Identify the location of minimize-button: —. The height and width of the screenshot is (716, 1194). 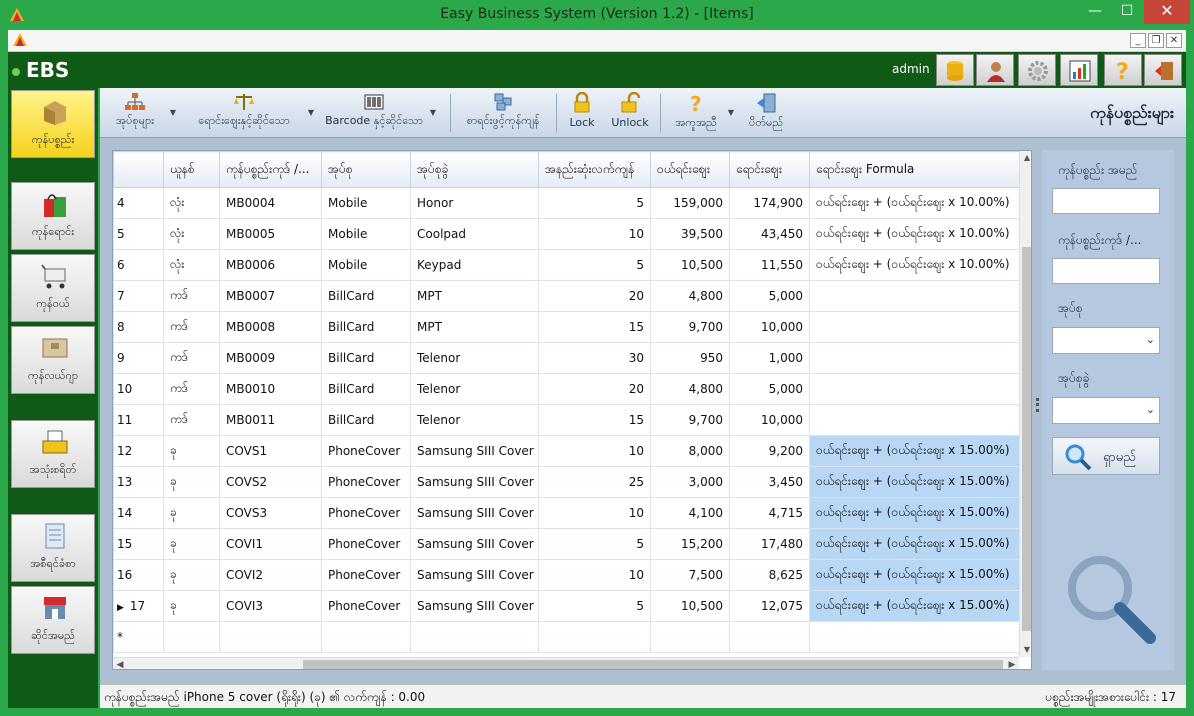
(1095, 12).